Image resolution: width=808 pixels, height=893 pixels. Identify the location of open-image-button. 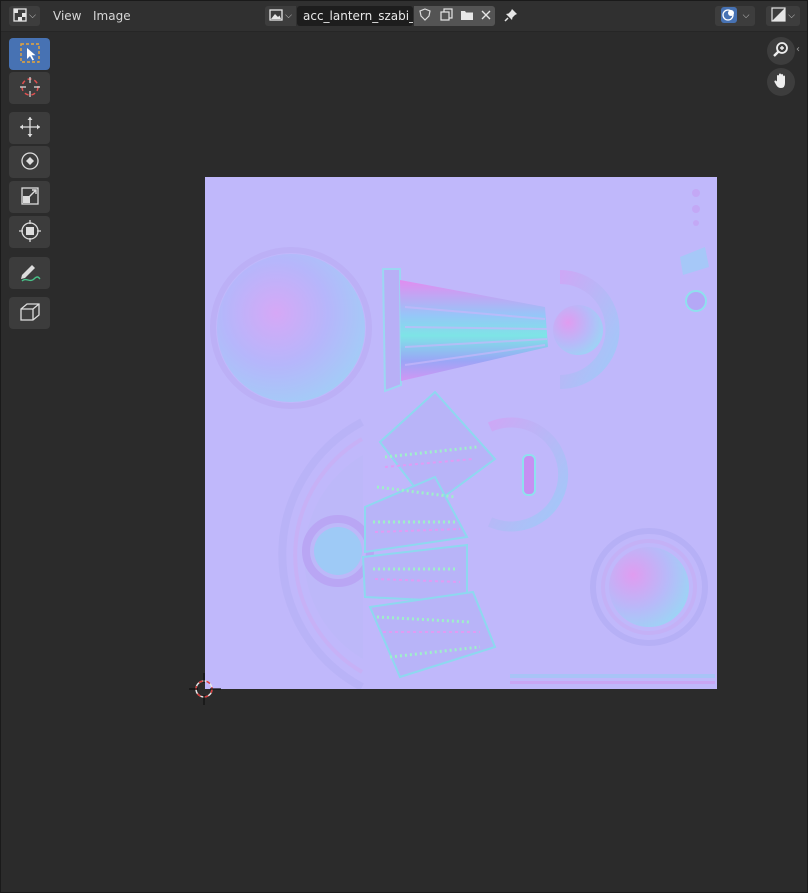
(467, 16).